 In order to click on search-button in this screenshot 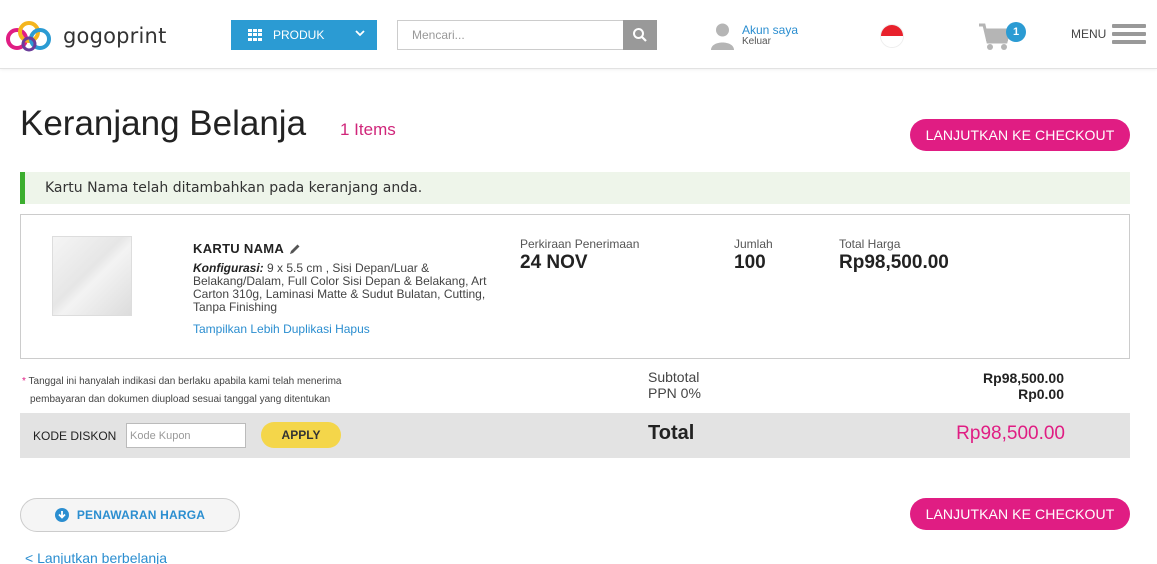, I will do `click(640, 35)`.